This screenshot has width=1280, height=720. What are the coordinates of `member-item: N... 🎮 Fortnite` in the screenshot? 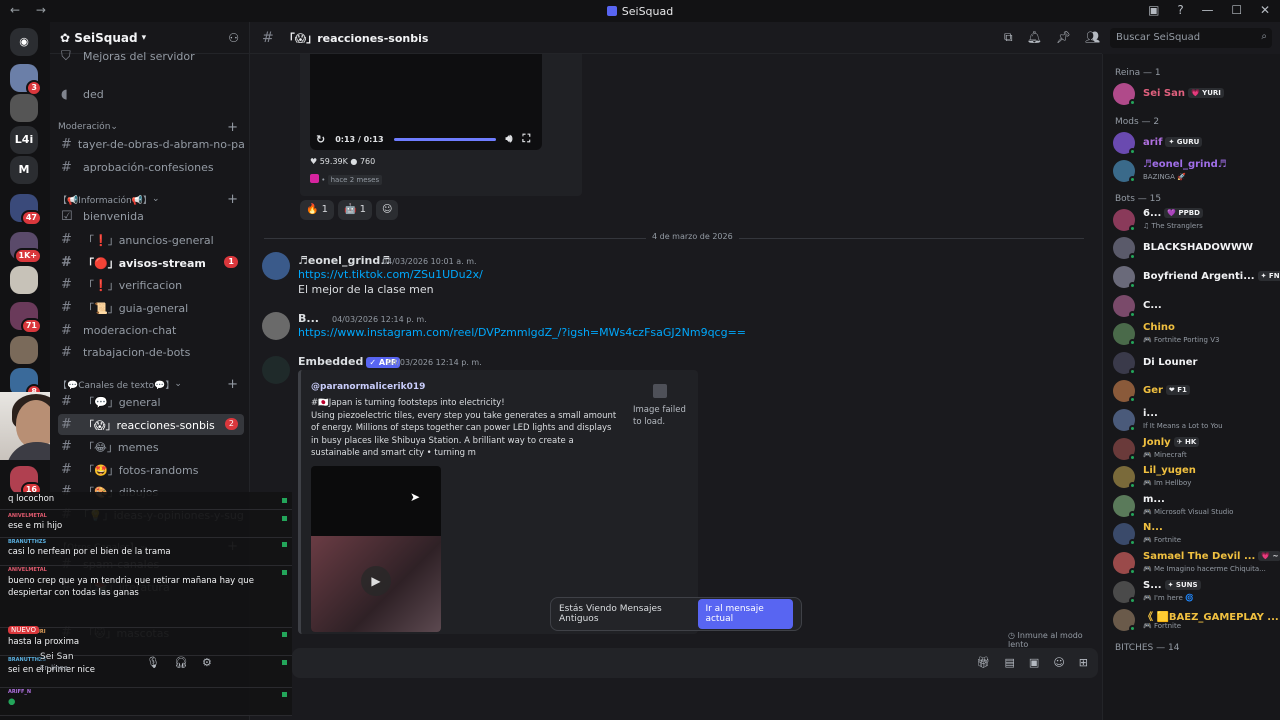 It's located at (1195, 535).